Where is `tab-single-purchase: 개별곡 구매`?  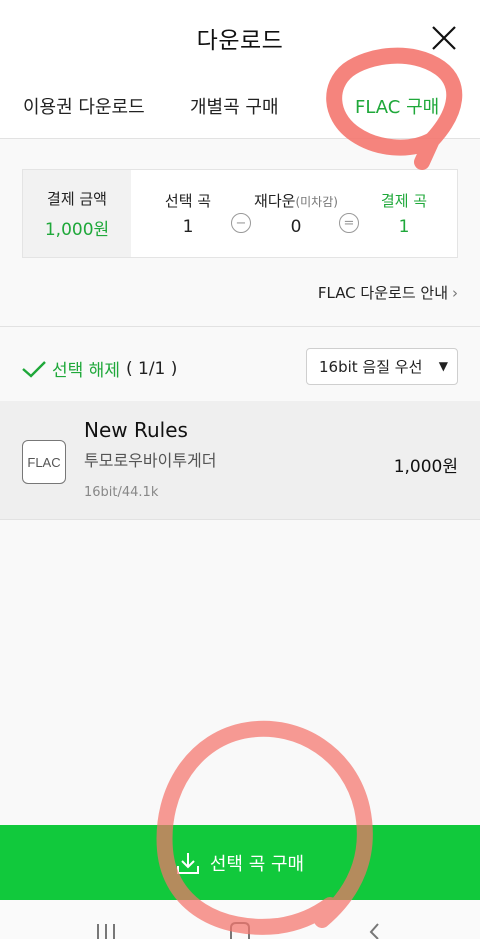 tab-single-purchase: 개별곡 구매 is located at coordinates (234, 106).